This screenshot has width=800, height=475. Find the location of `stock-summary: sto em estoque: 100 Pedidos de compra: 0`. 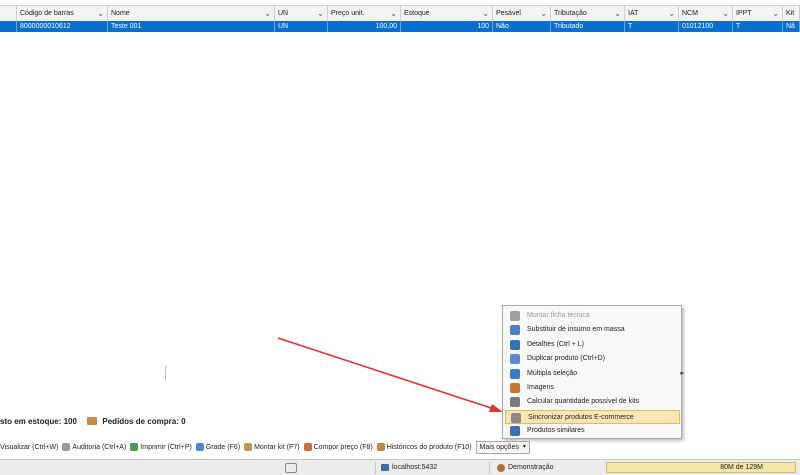

stock-summary: sto em estoque: 100 Pedidos de compra: 0 is located at coordinates (93, 421).